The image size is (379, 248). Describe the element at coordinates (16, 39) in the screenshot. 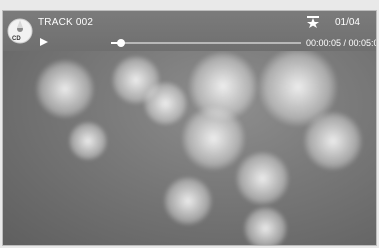

I see `disc-type-label: CD` at that location.